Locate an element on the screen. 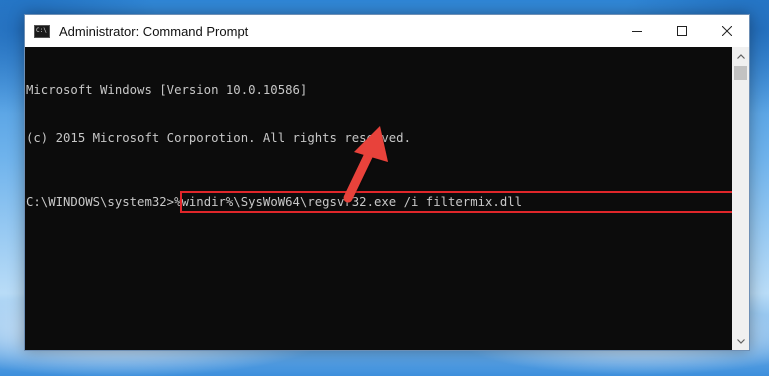 Image resolution: width=769 pixels, height=376 pixels. maximize-icon is located at coordinates (681, 31).